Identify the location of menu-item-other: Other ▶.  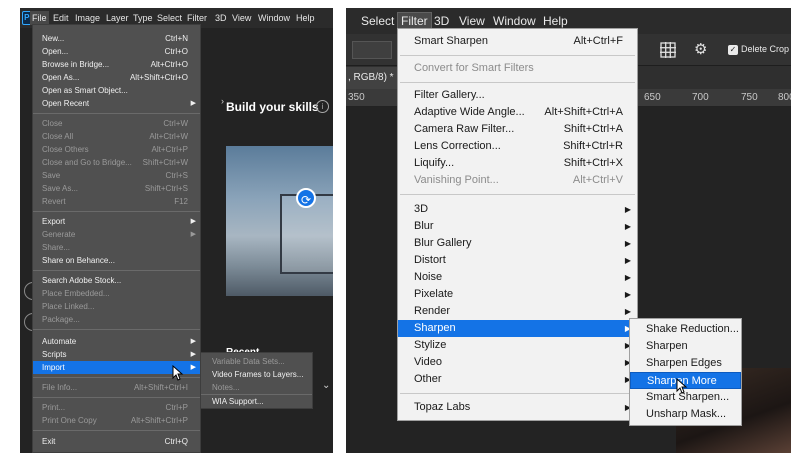
(517, 379).